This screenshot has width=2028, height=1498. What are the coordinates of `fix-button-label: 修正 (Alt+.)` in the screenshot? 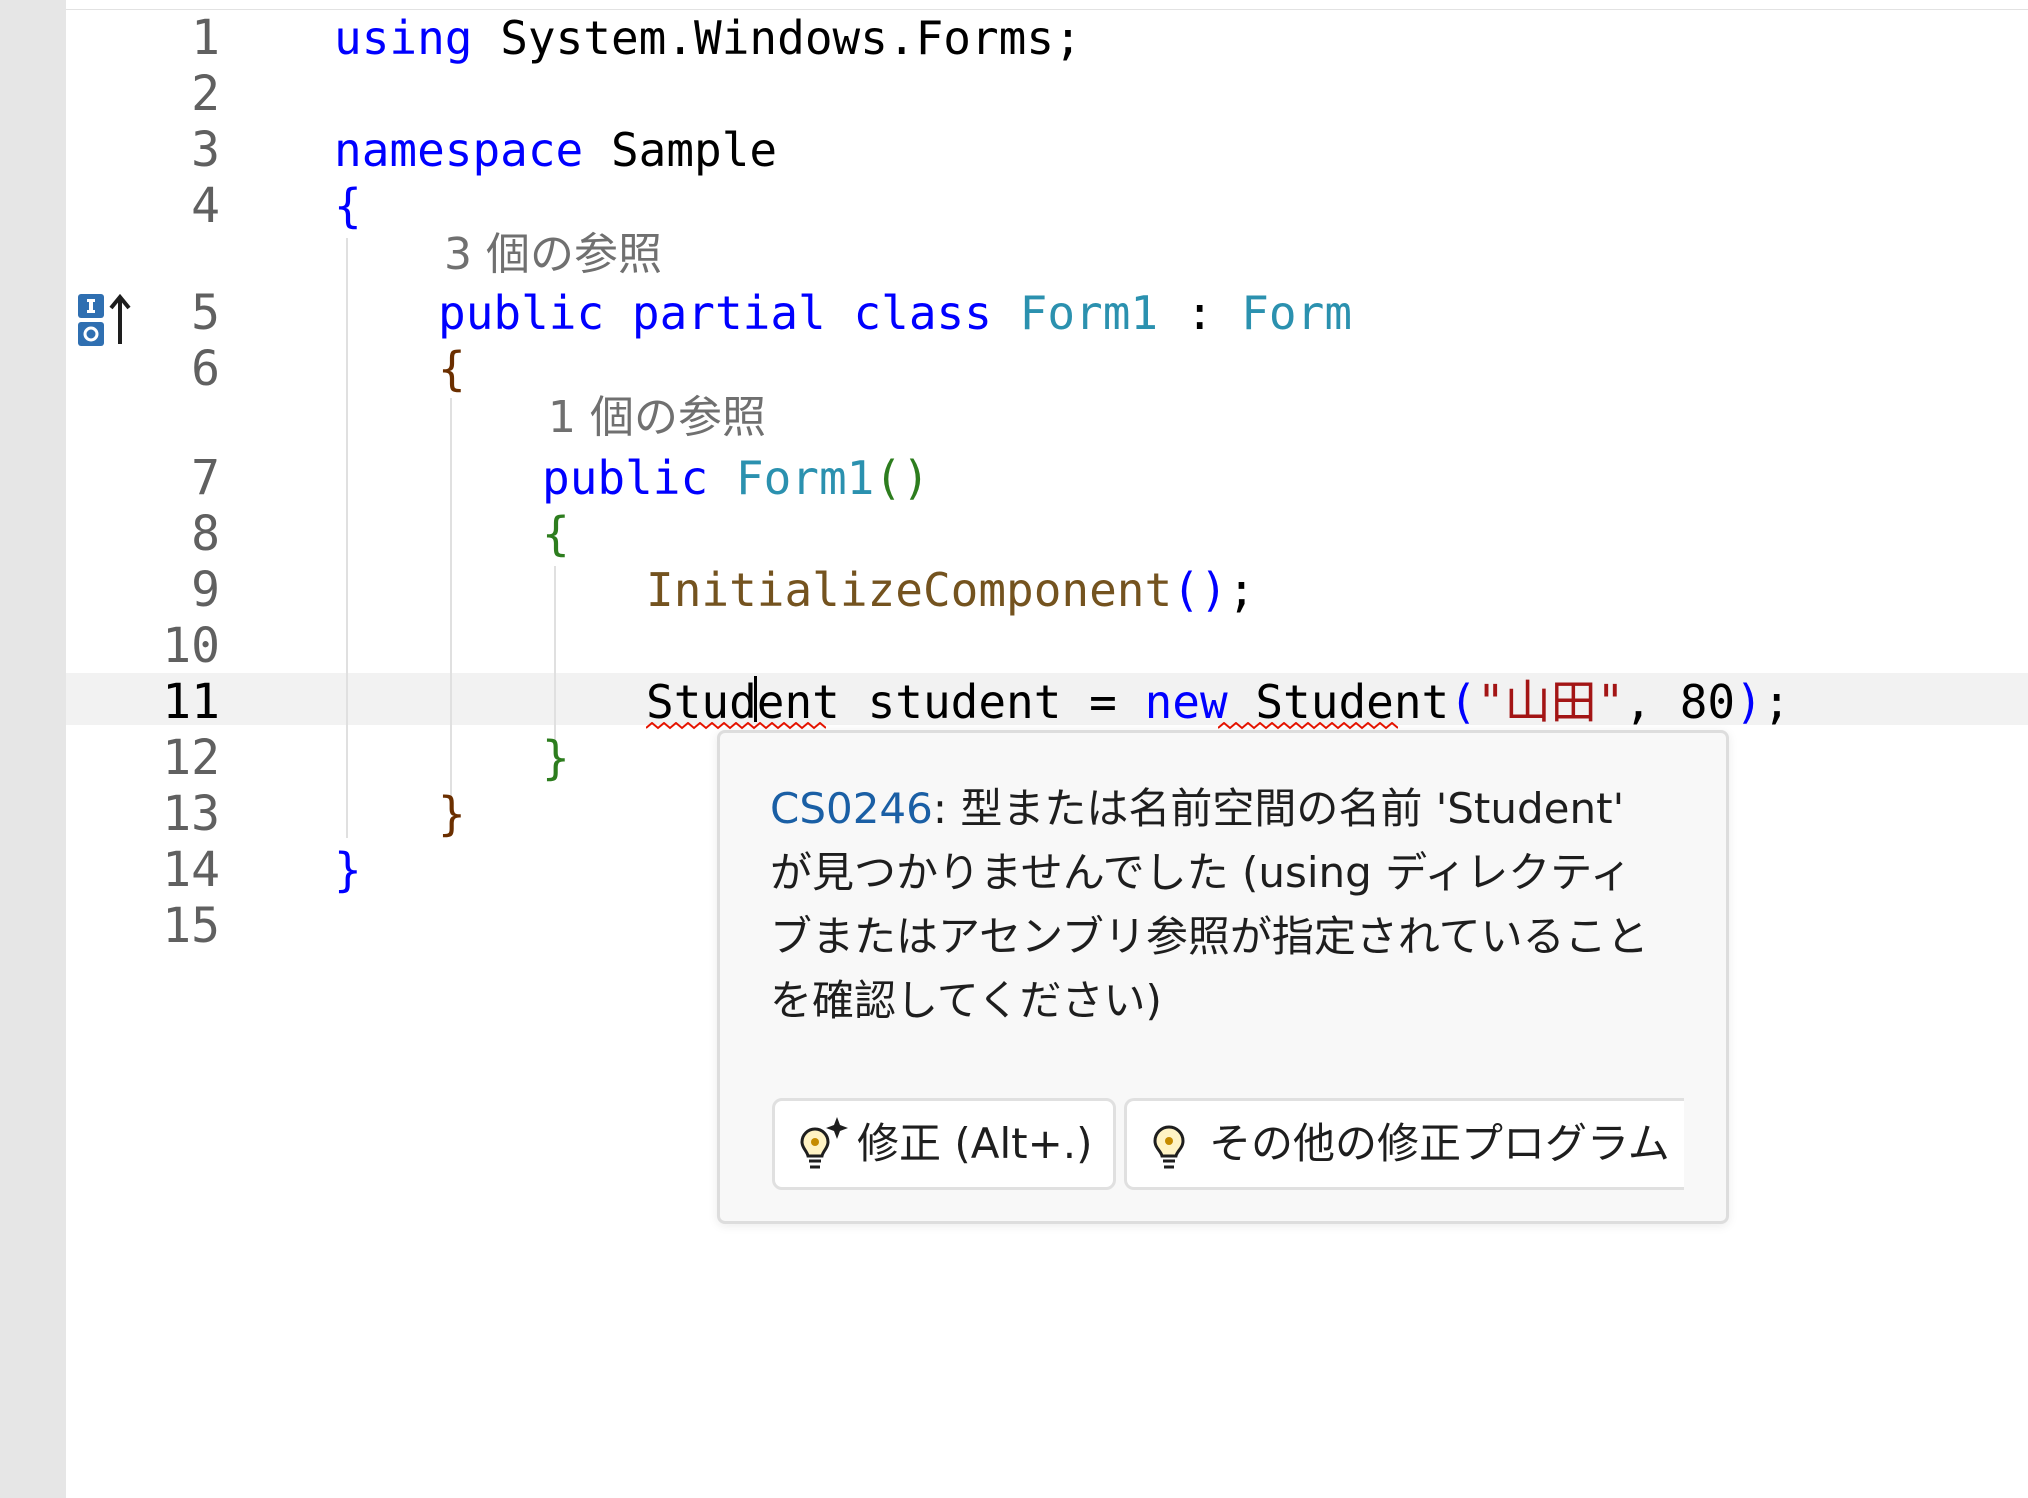 It's located at (975, 1143).